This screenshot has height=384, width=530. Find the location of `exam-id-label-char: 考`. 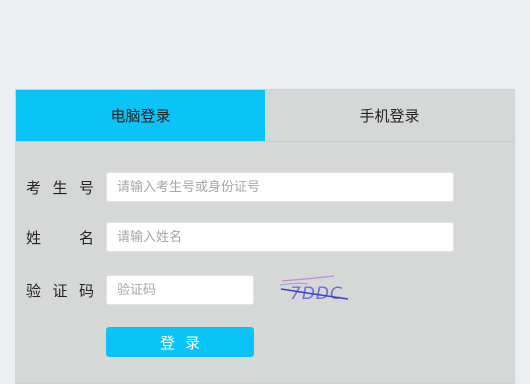

exam-id-label-char: 考 is located at coordinates (34, 187).